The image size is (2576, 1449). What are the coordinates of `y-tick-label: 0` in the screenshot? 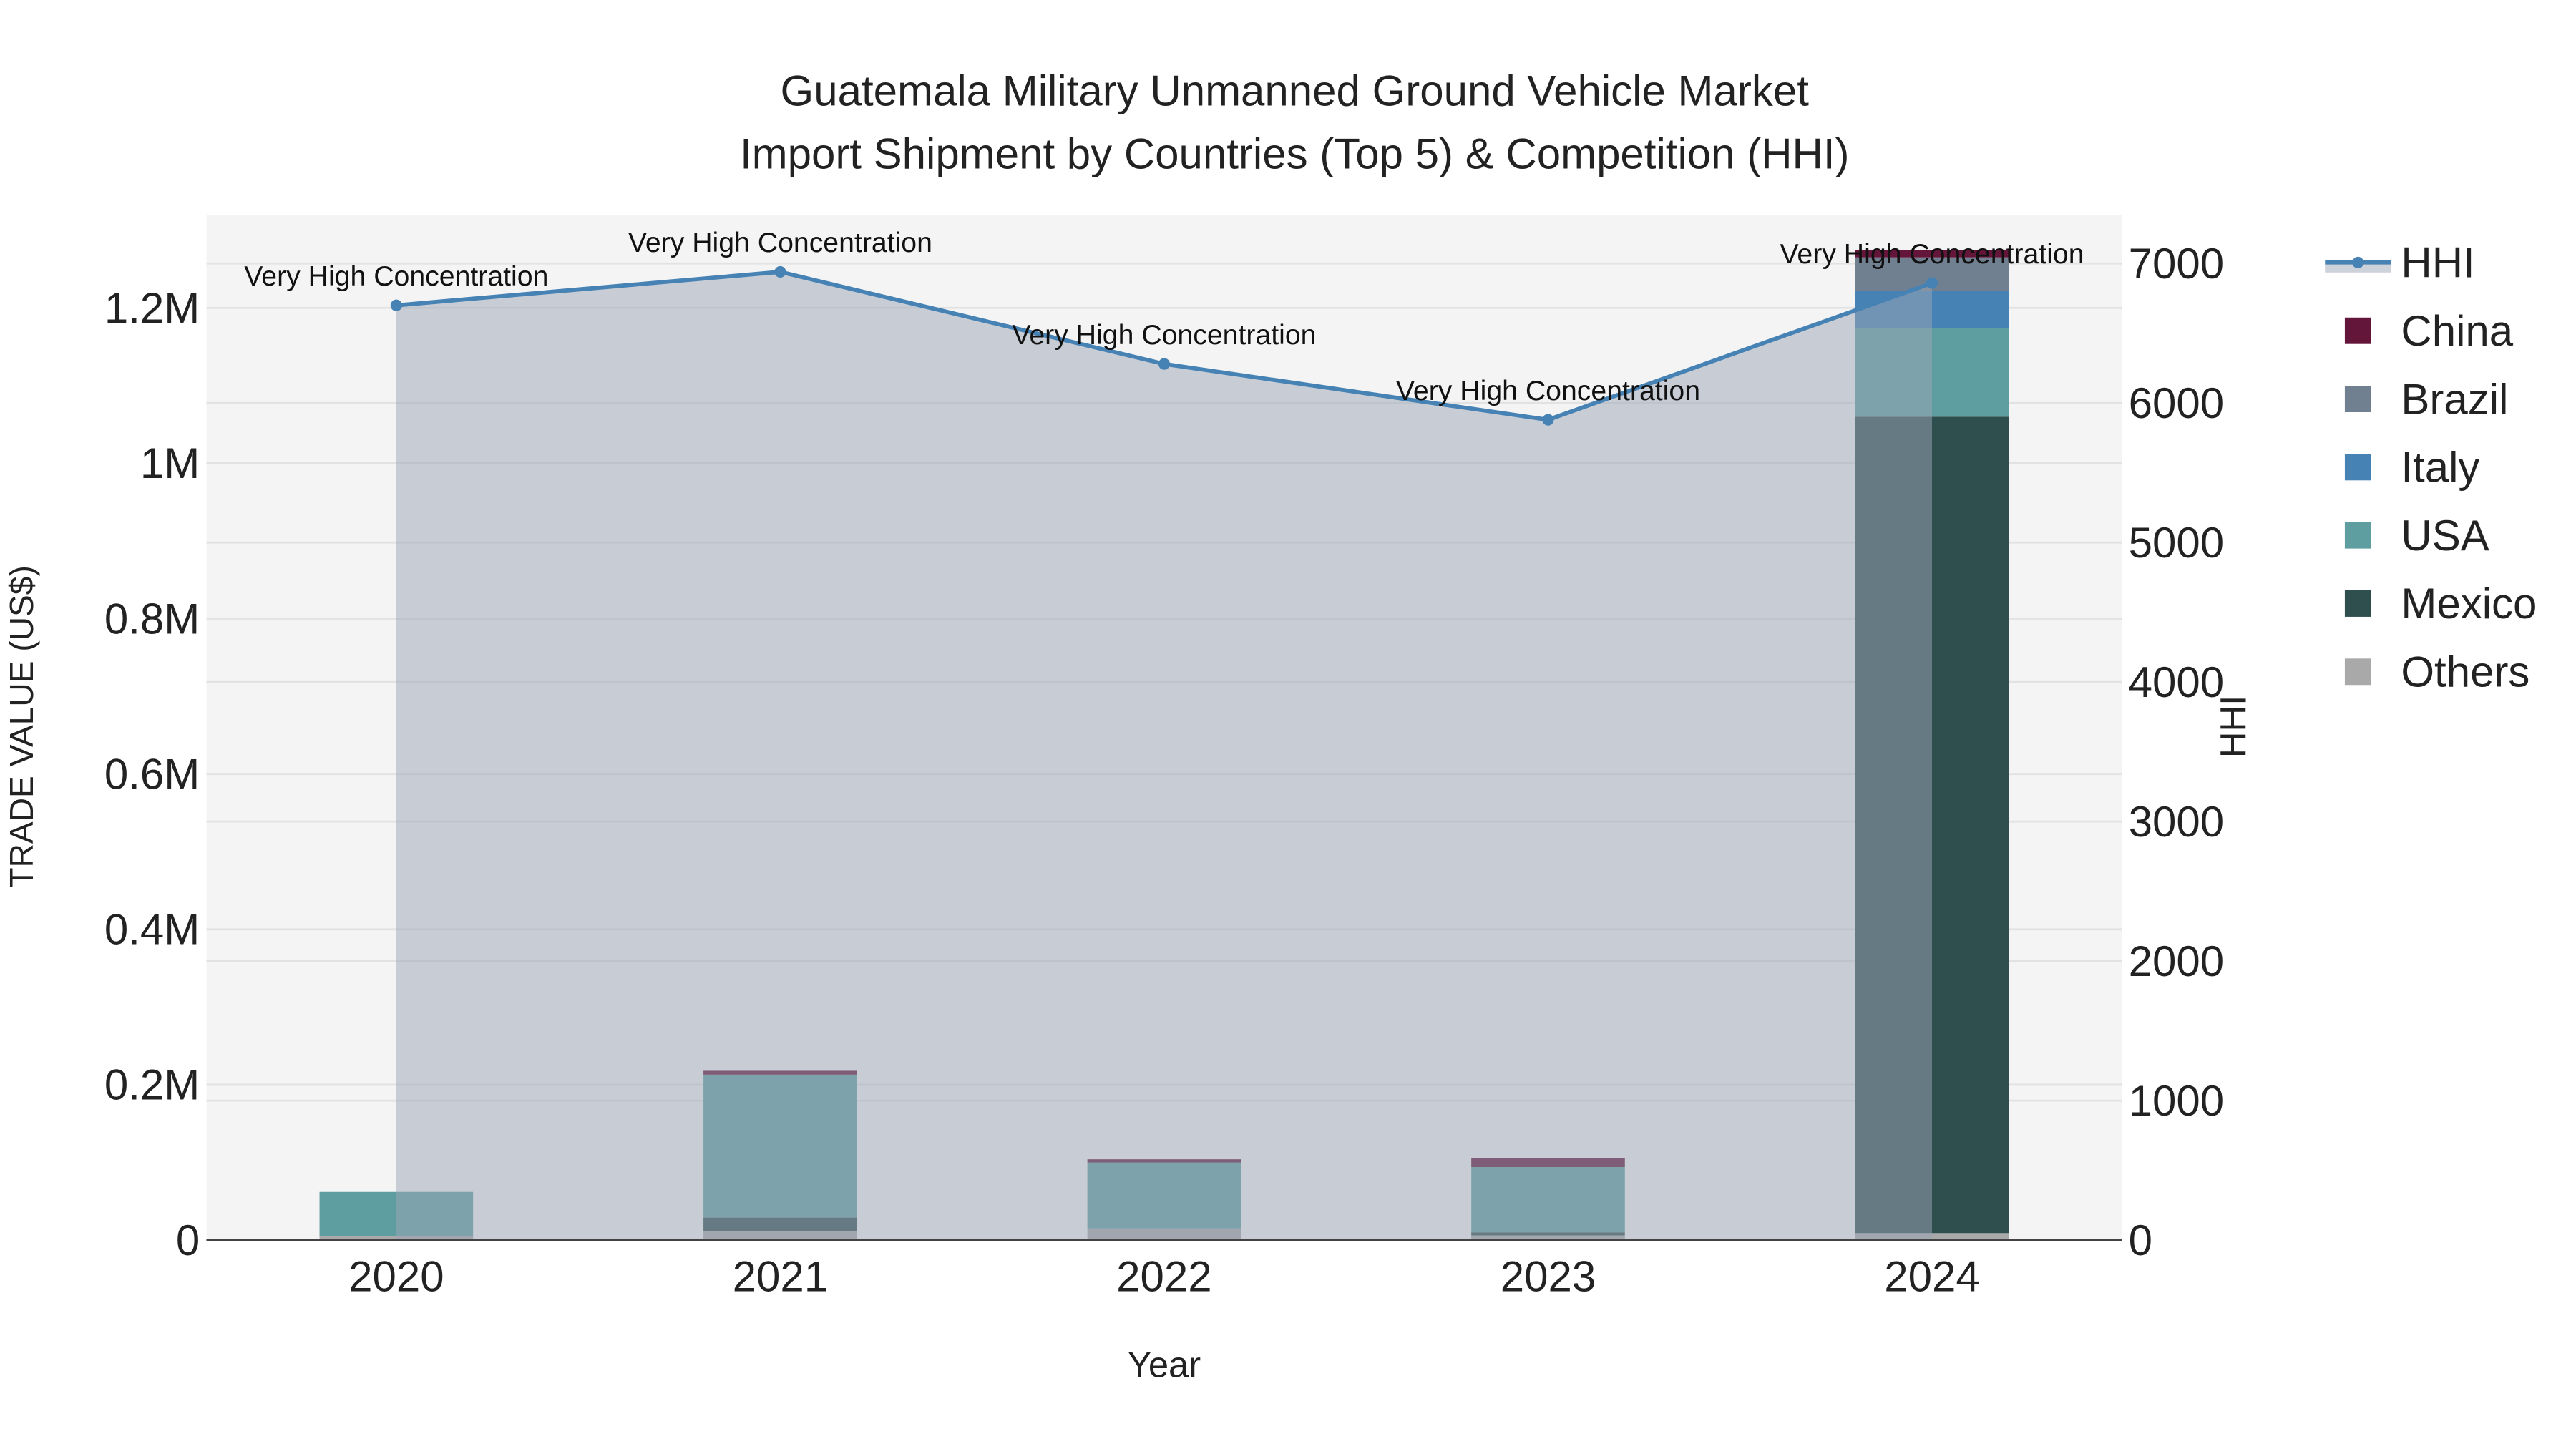 It's located at (188, 1240).